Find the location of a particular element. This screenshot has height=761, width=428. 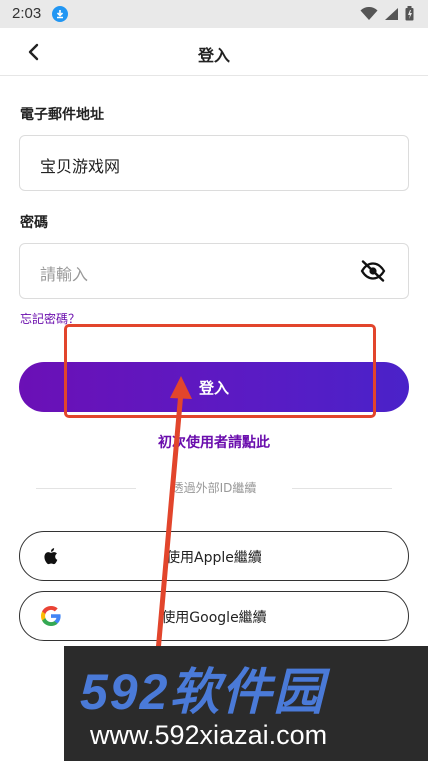

google-button-label: 使用Google繼續 is located at coordinates (214, 618).